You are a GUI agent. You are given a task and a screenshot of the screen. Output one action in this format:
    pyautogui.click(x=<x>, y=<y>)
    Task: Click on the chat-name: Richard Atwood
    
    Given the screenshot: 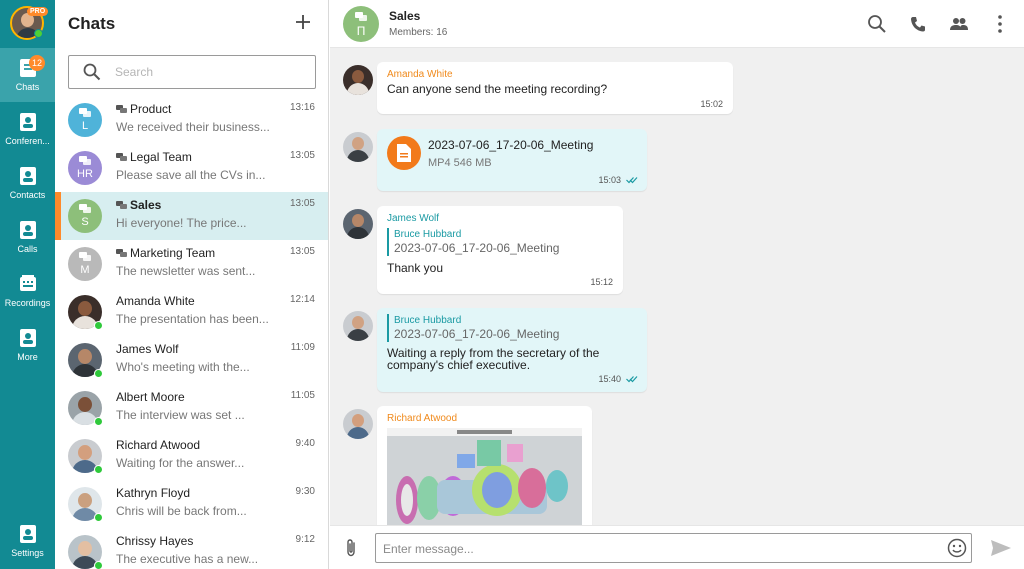 What is the action you would take?
    pyautogui.click(x=158, y=445)
    